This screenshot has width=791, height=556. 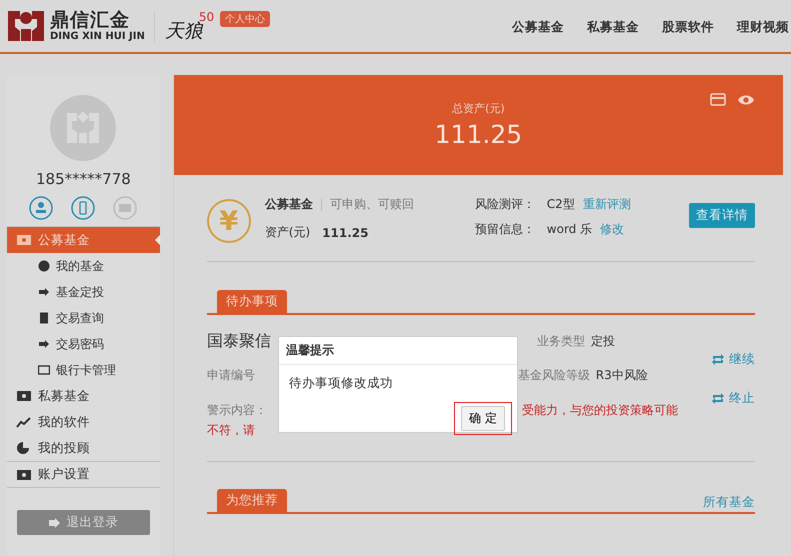 What do you see at coordinates (83, 292) in the screenshot?
I see `submenu-item: 基金定投` at bounding box center [83, 292].